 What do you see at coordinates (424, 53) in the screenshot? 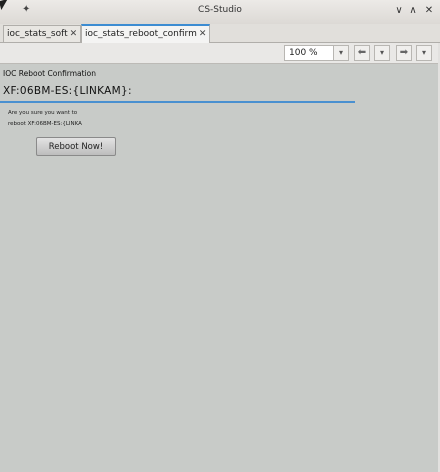
I see `forward-history-dropdown-icon: ▾` at bounding box center [424, 53].